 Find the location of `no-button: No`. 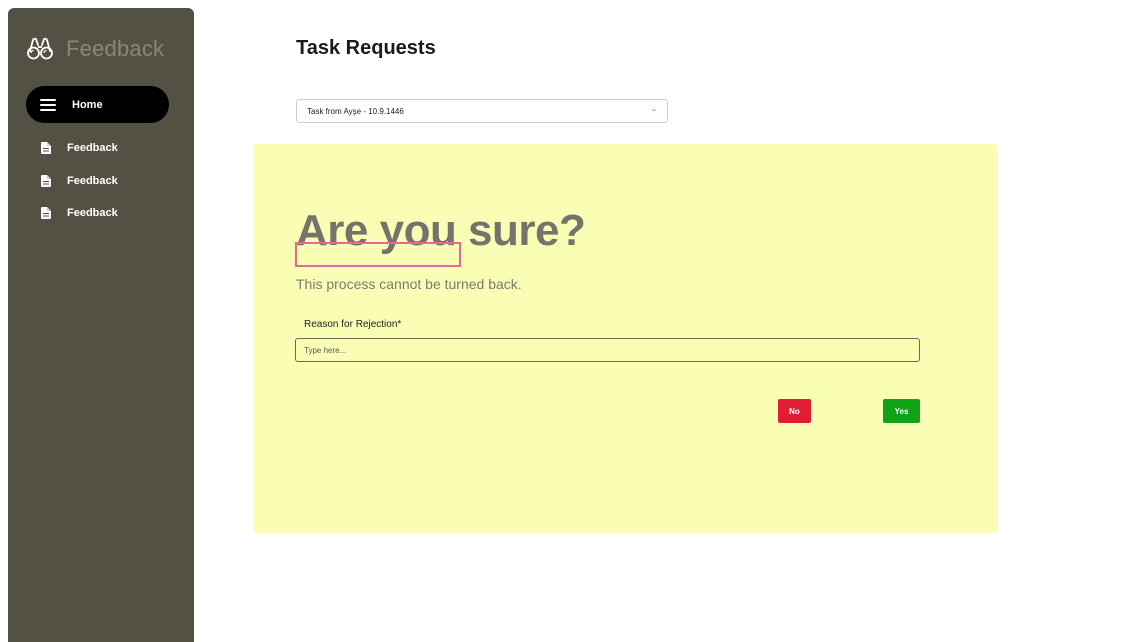

no-button: No is located at coordinates (794, 411).